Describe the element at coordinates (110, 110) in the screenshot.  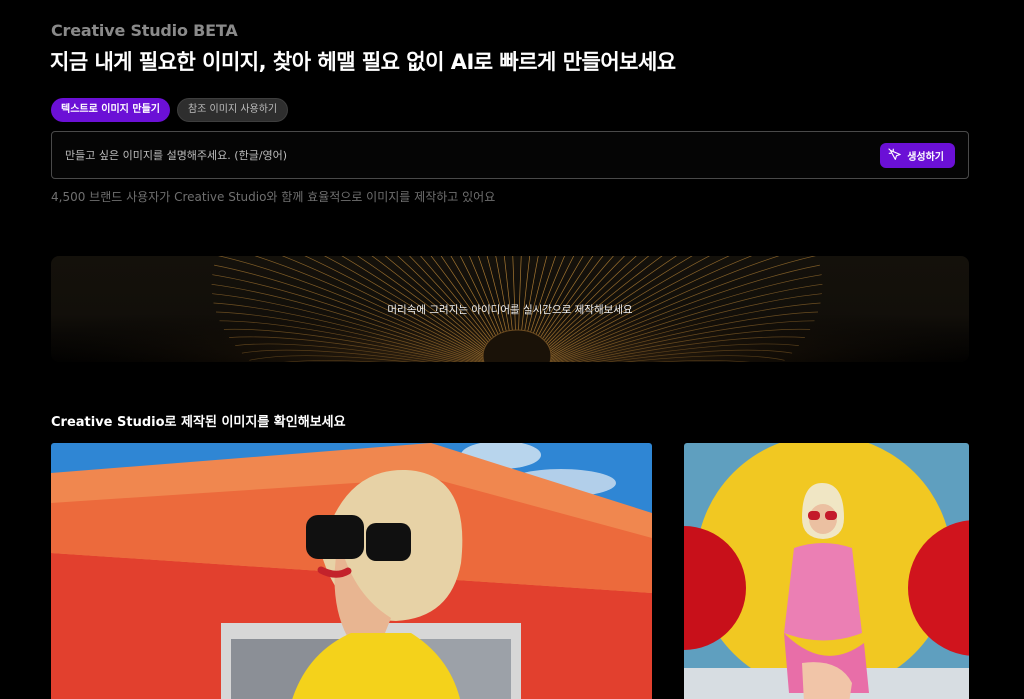
I see `tab-text-to-image: 텍스트로 이미지 만들기` at that location.